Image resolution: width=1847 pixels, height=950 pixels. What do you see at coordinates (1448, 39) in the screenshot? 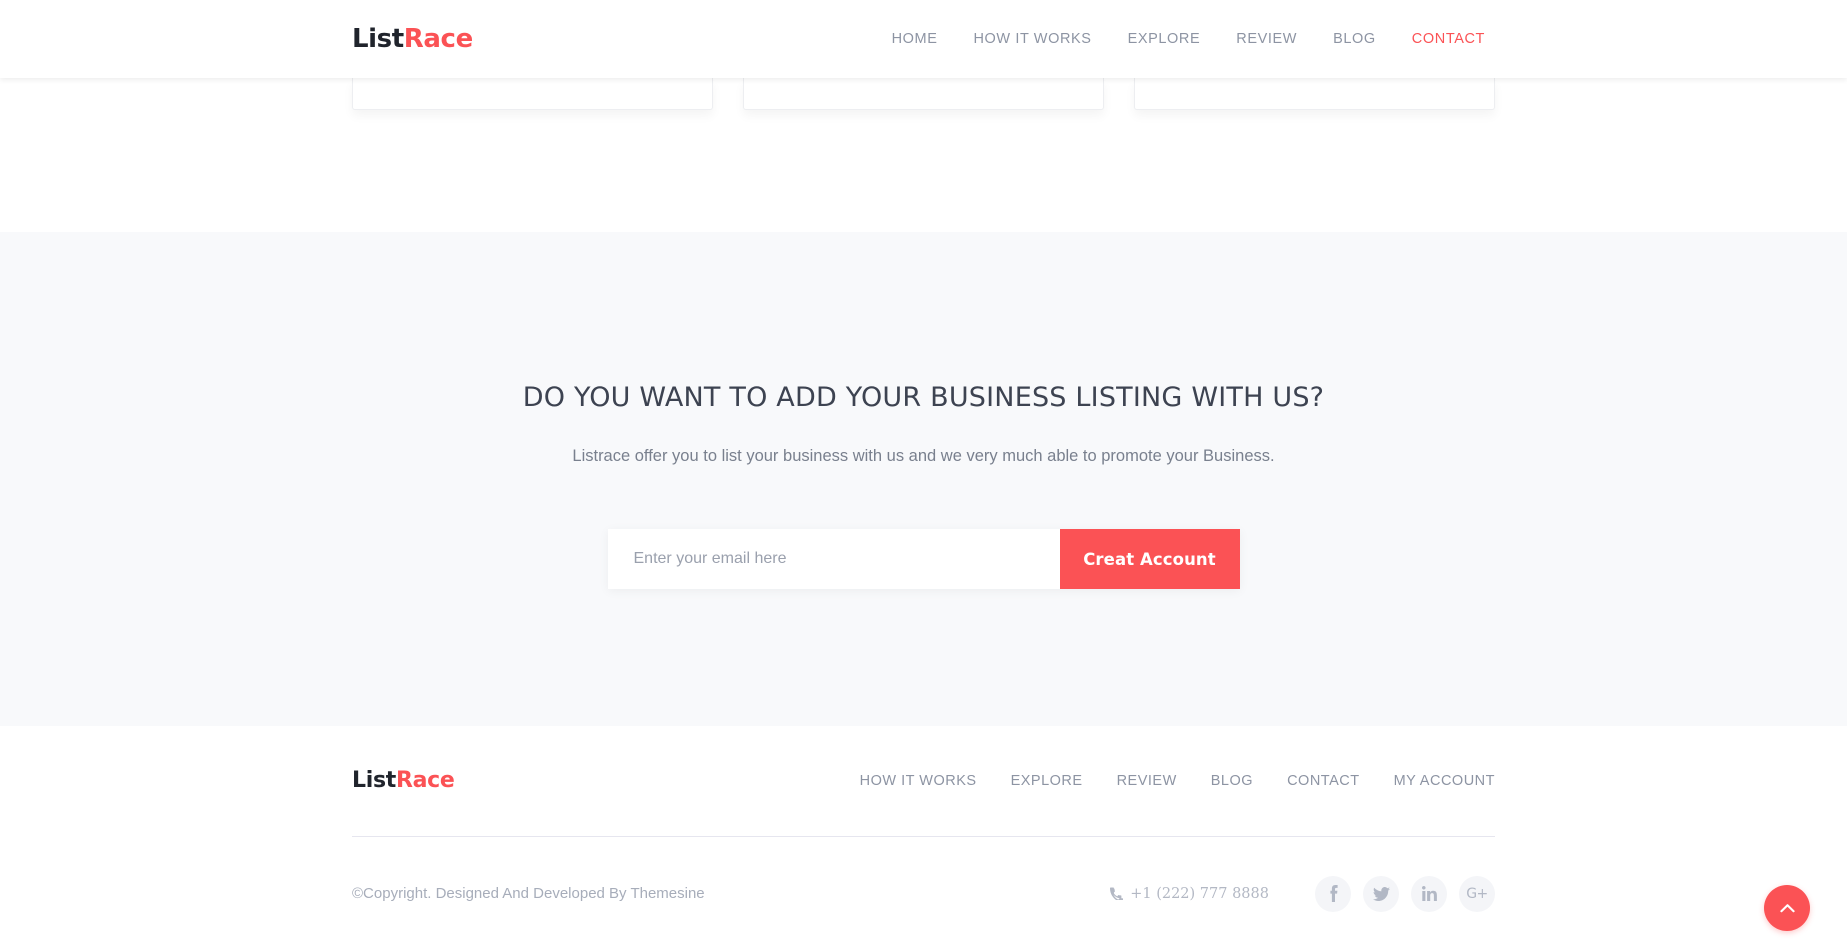
I see `nav-item-contact: CONTACT` at bounding box center [1448, 39].